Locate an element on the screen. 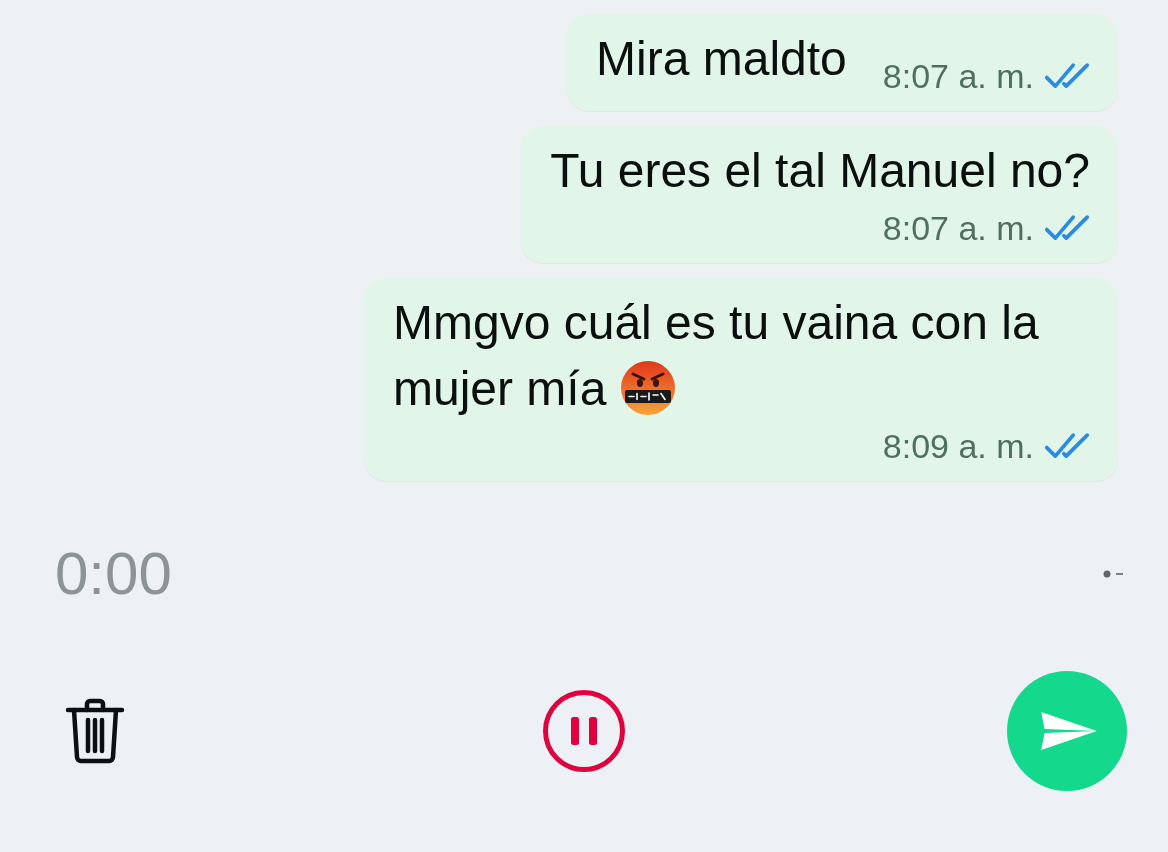 The height and width of the screenshot is (852, 1168). delete-button is located at coordinates (95, 731).